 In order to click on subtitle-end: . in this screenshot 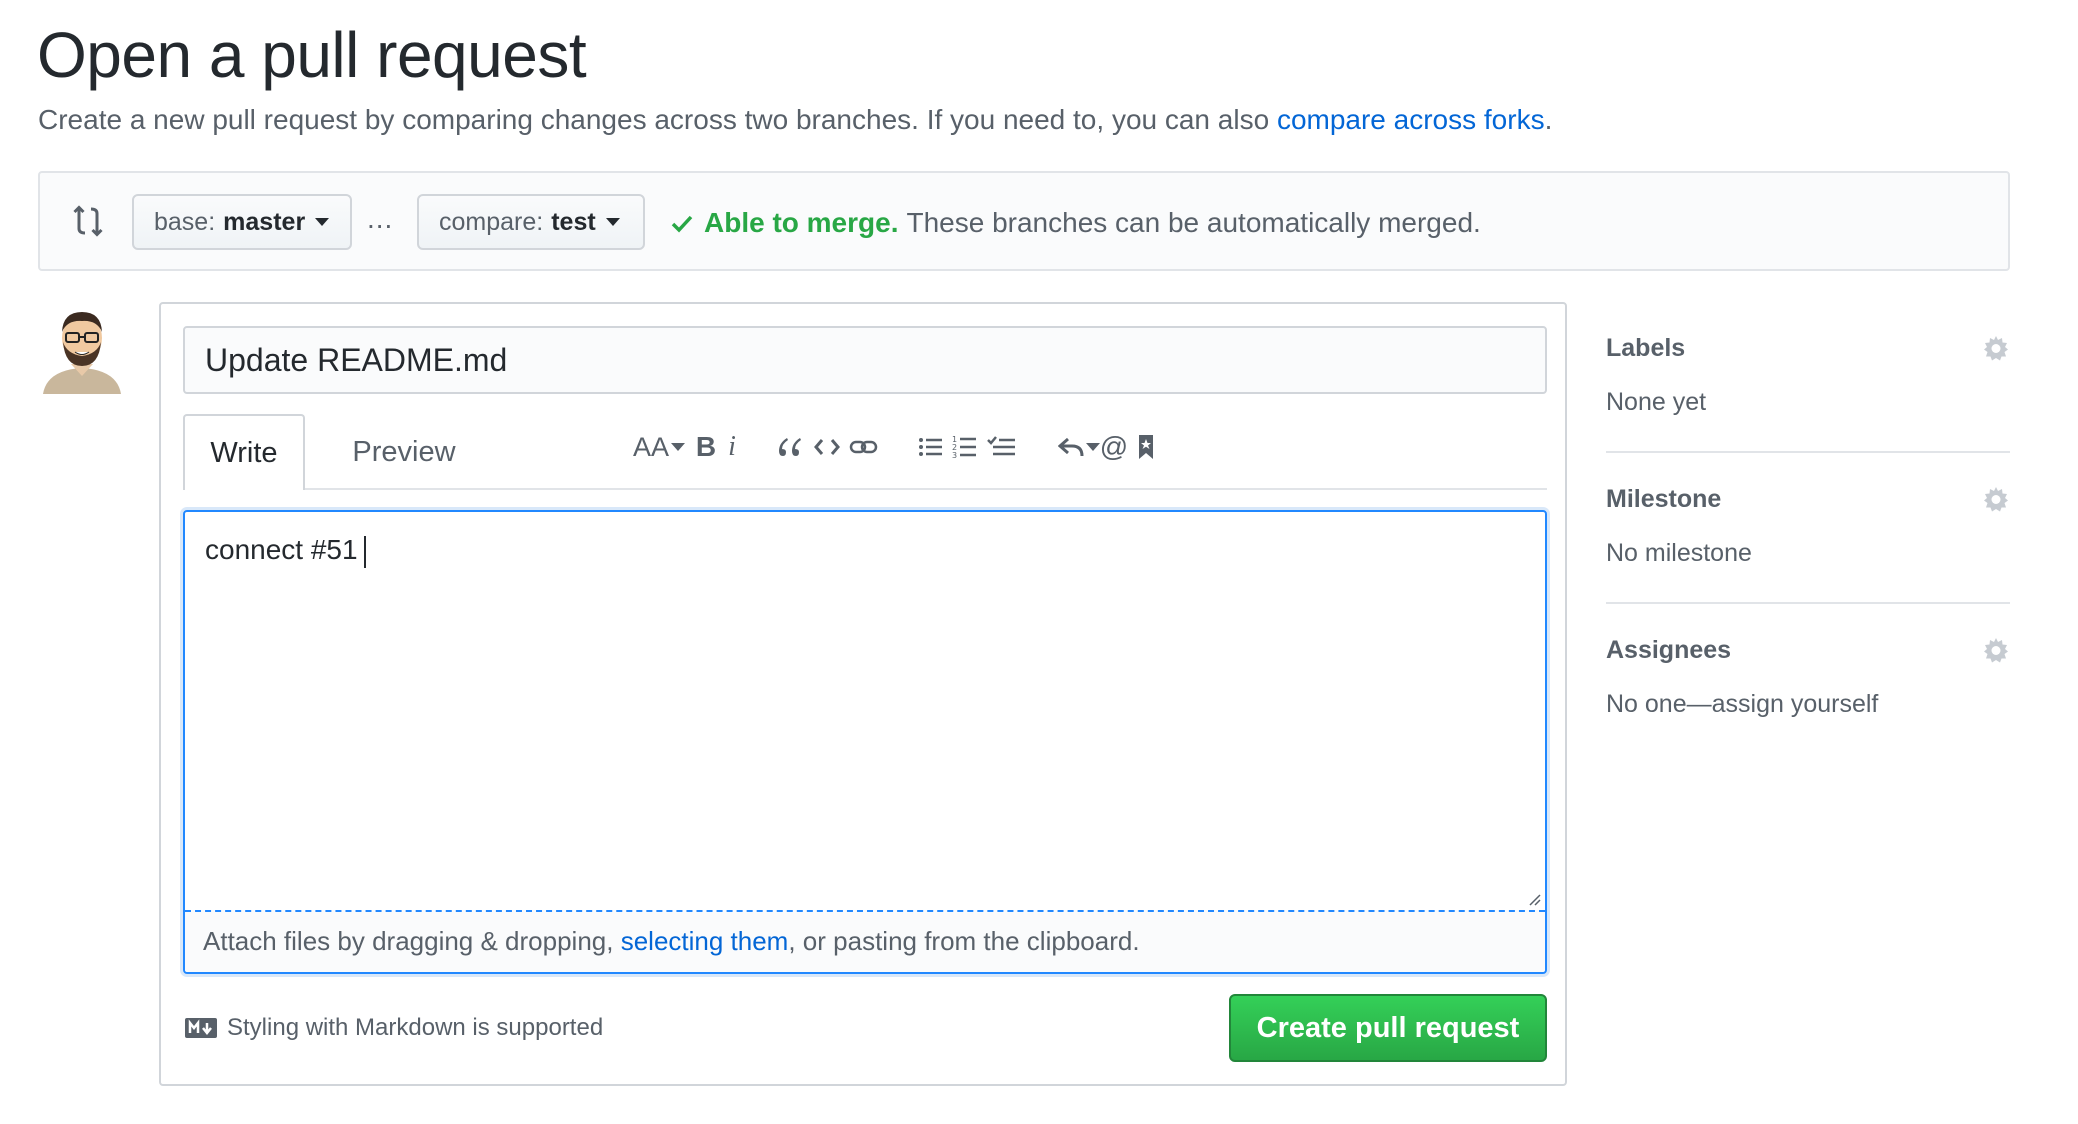, I will do `click(1548, 119)`.